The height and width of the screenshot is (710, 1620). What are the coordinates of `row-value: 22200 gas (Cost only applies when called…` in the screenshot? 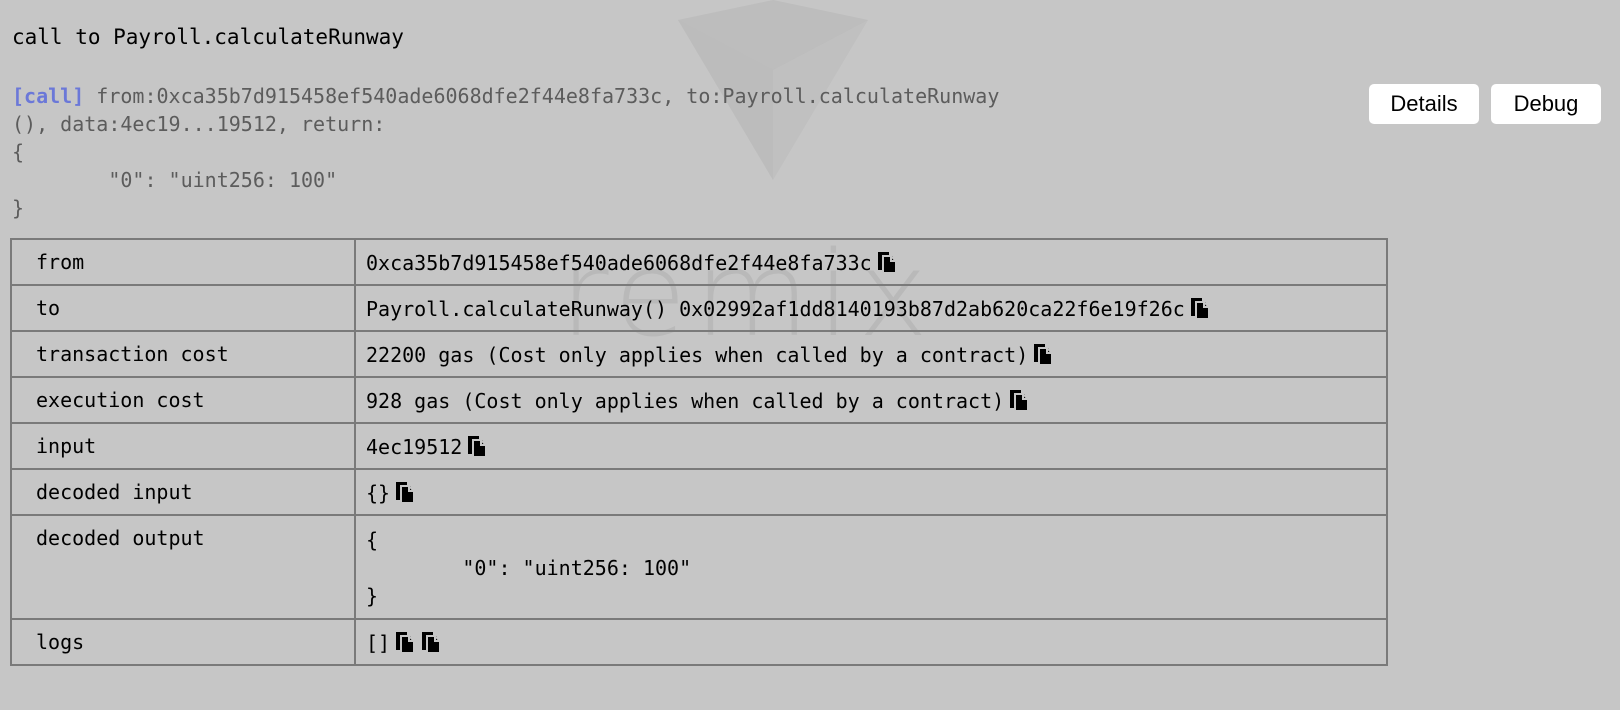 It's located at (697, 354).